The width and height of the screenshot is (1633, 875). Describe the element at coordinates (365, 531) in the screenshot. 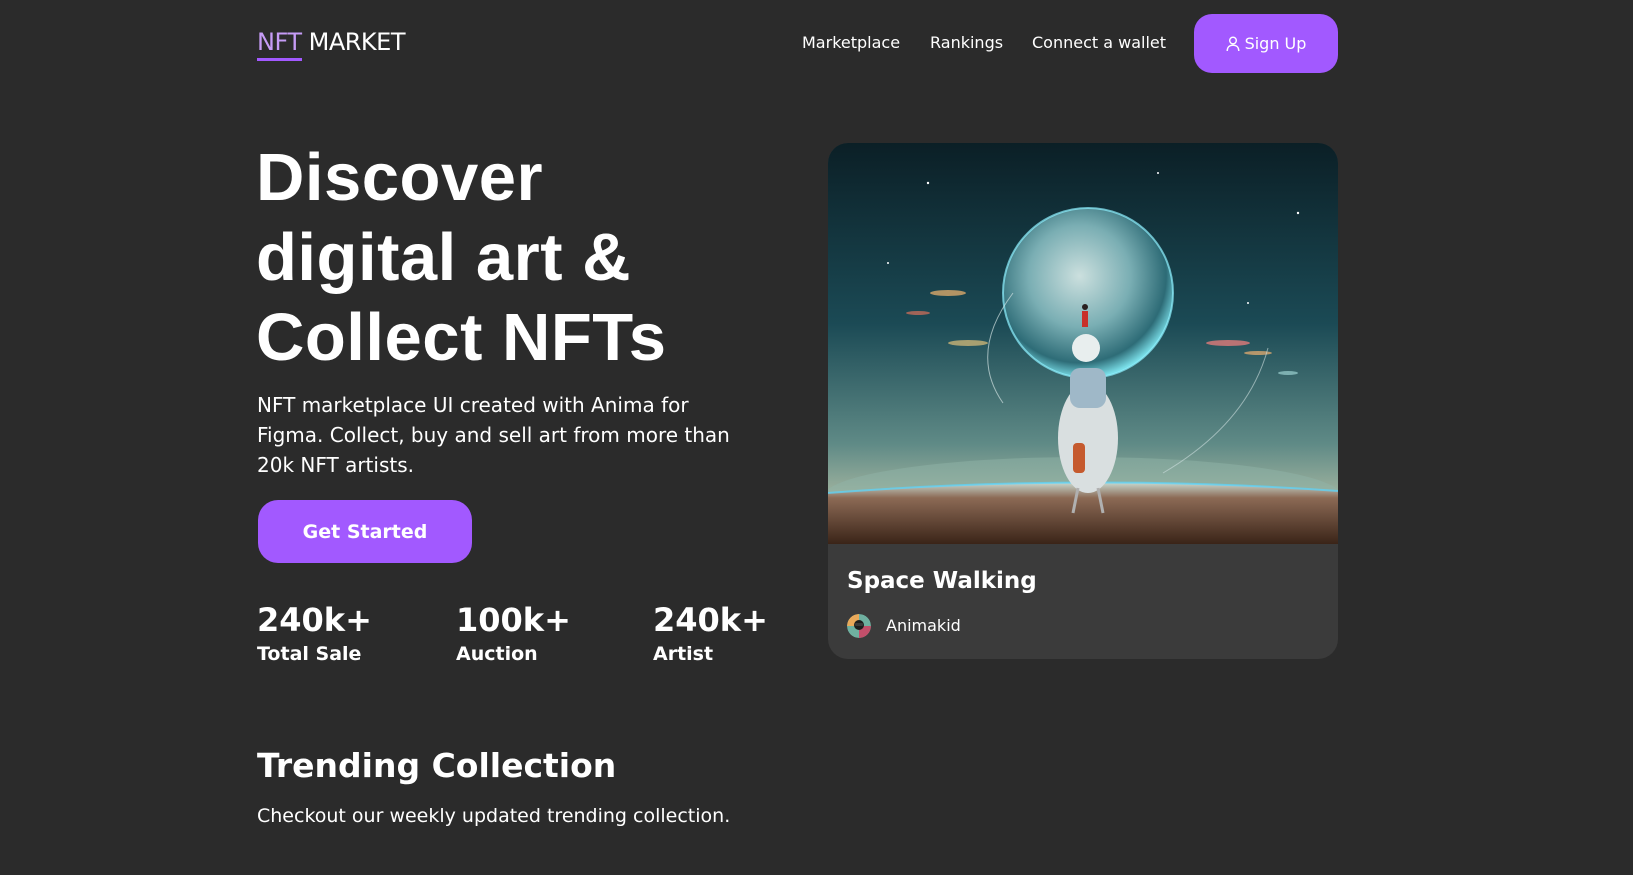

I see `get-started-button: Get Started` at that location.